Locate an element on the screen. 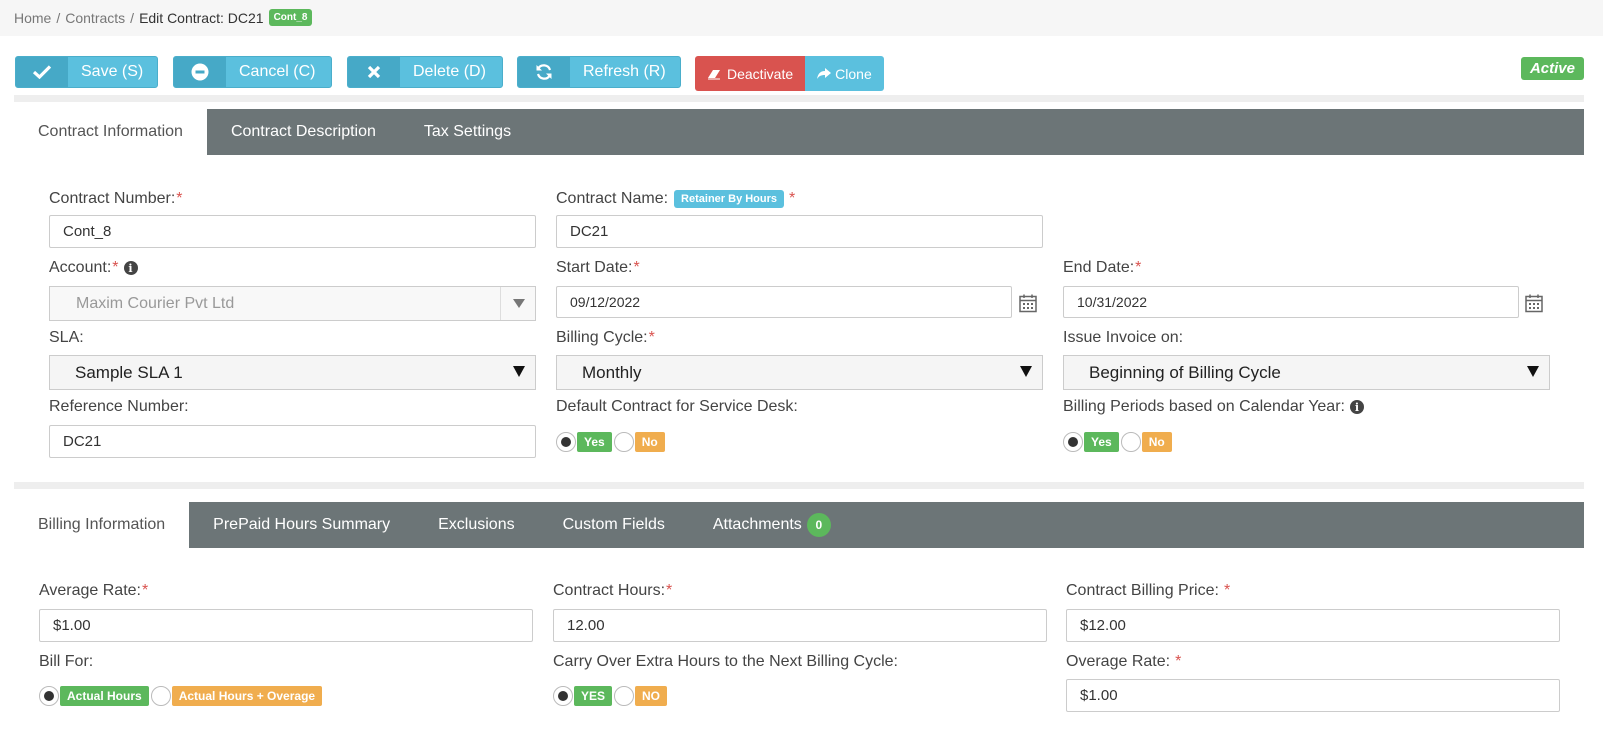 Image resolution: width=1603 pixels, height=748 pixels. account-label: Account: * i is located at coordinates (93, 268).